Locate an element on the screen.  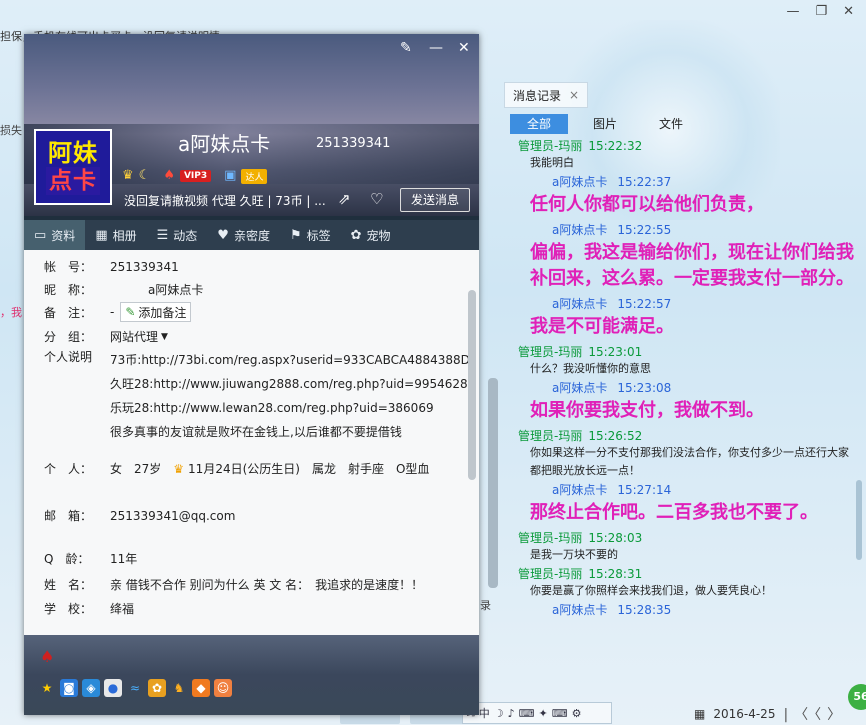
dropdown-fragment: 录 is located at coordinates (485, 605).